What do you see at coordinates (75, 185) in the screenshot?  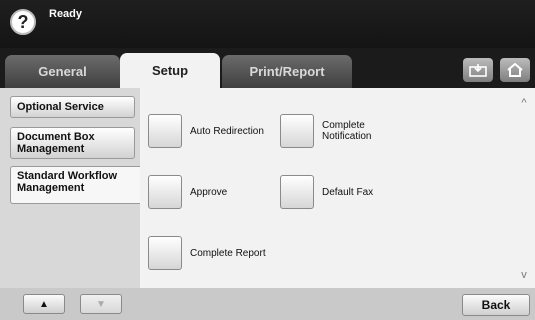 I see `sidebar-item-standard-workflow-management: Standard Workflow Management` at bounding box center [75, 185].